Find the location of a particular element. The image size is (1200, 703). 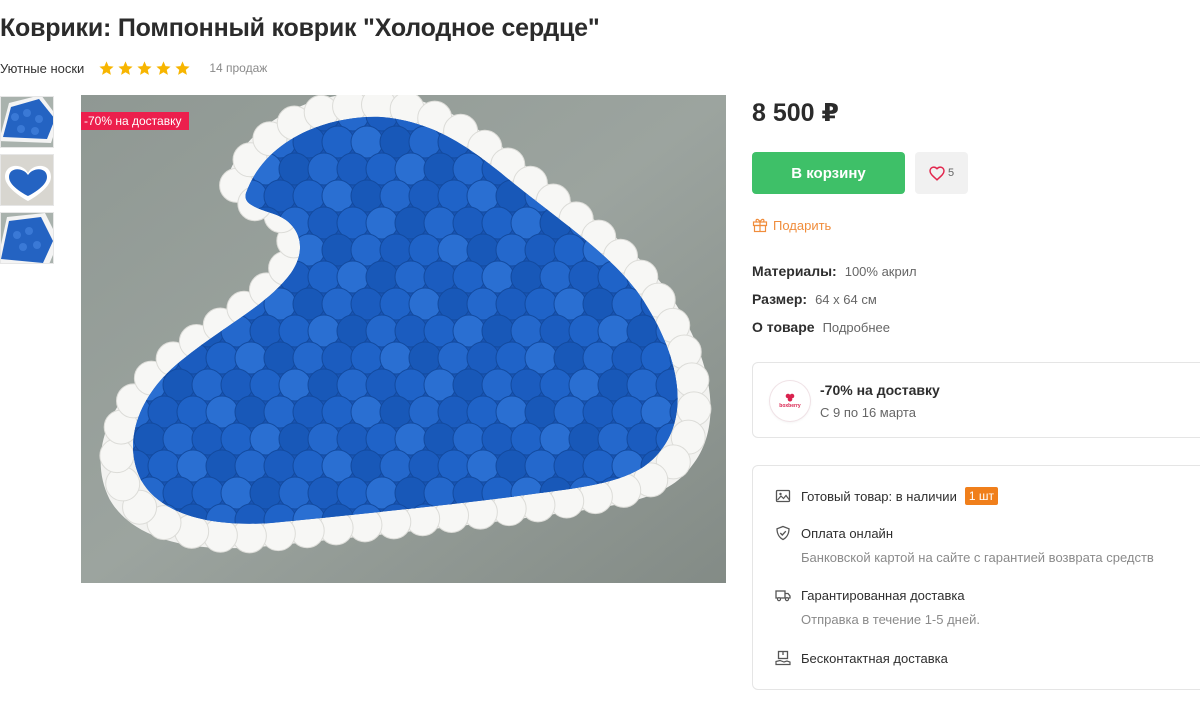

stock-label: Готовый товар: в наличии is located at coordinates (879, 496).